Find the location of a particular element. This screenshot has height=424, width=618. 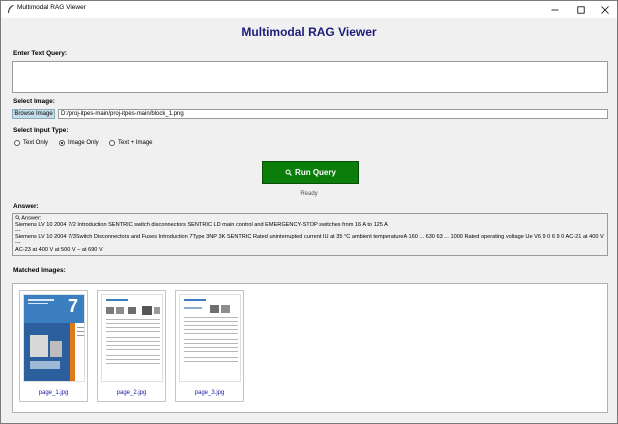

minimize-icon is located at coordinates (555, 9).